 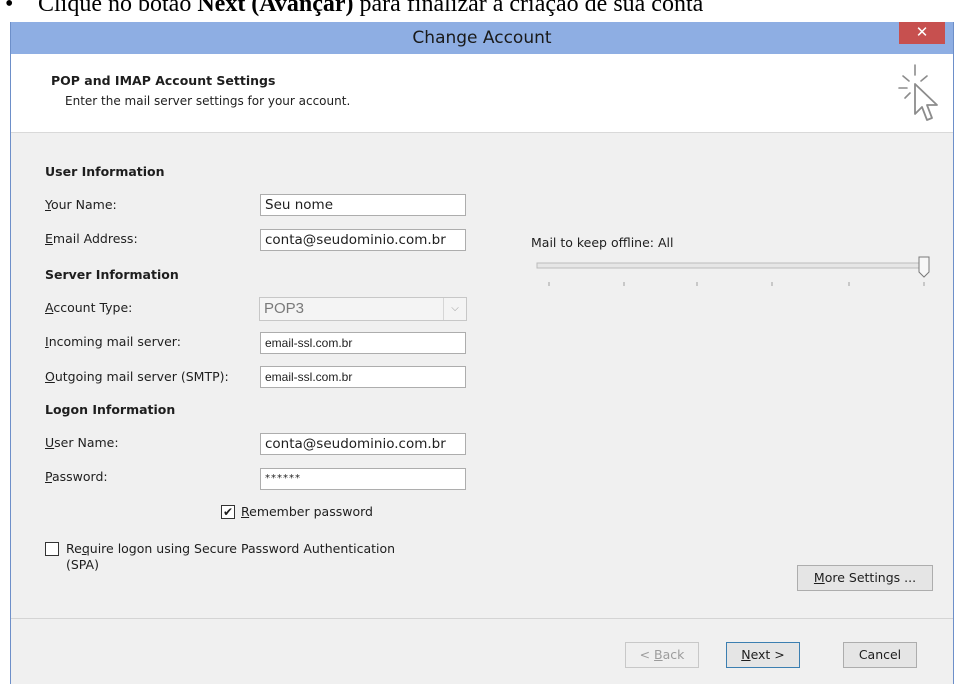 What do you see at coordinates (91, 238) in the screenshot?
I see `email-address-label: Email Address:` at bounding box center [91, 238].